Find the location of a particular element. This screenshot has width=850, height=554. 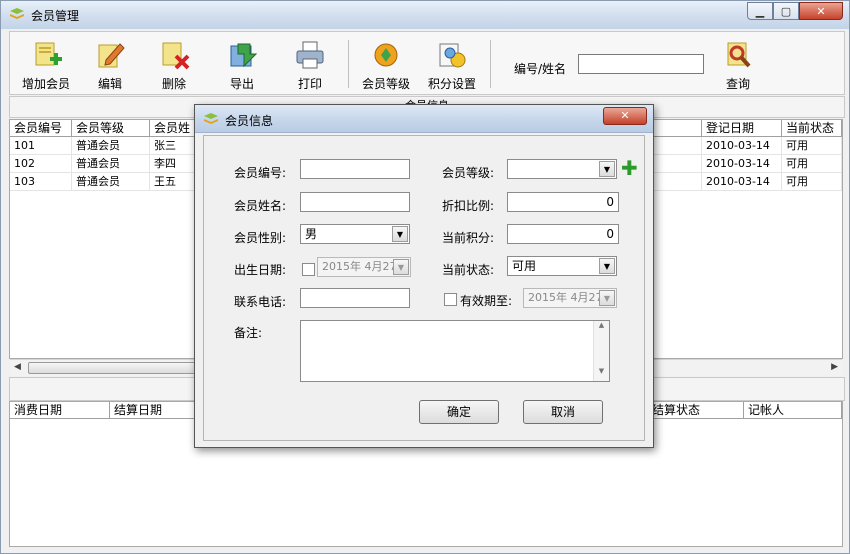

member-id-input is located at coordinates (355, 169).